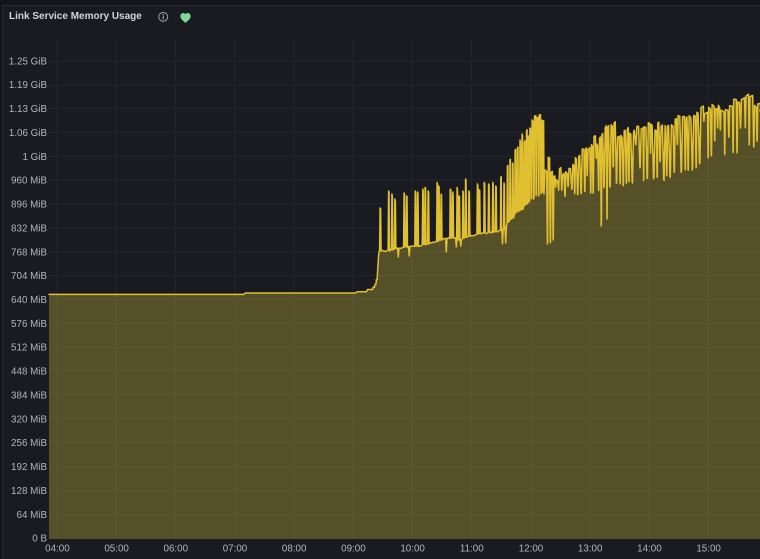 This screenshot has height=559, width=760. I want to click on svg-text: 04:00, so click(57, 549).